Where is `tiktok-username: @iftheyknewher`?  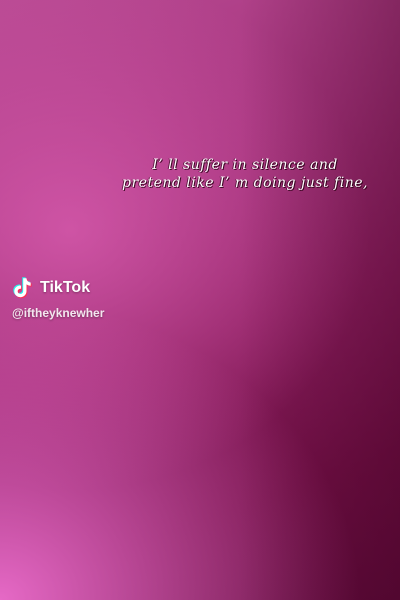
tiktok-username: @iftheyknewher is located at coordinates (58, 313).